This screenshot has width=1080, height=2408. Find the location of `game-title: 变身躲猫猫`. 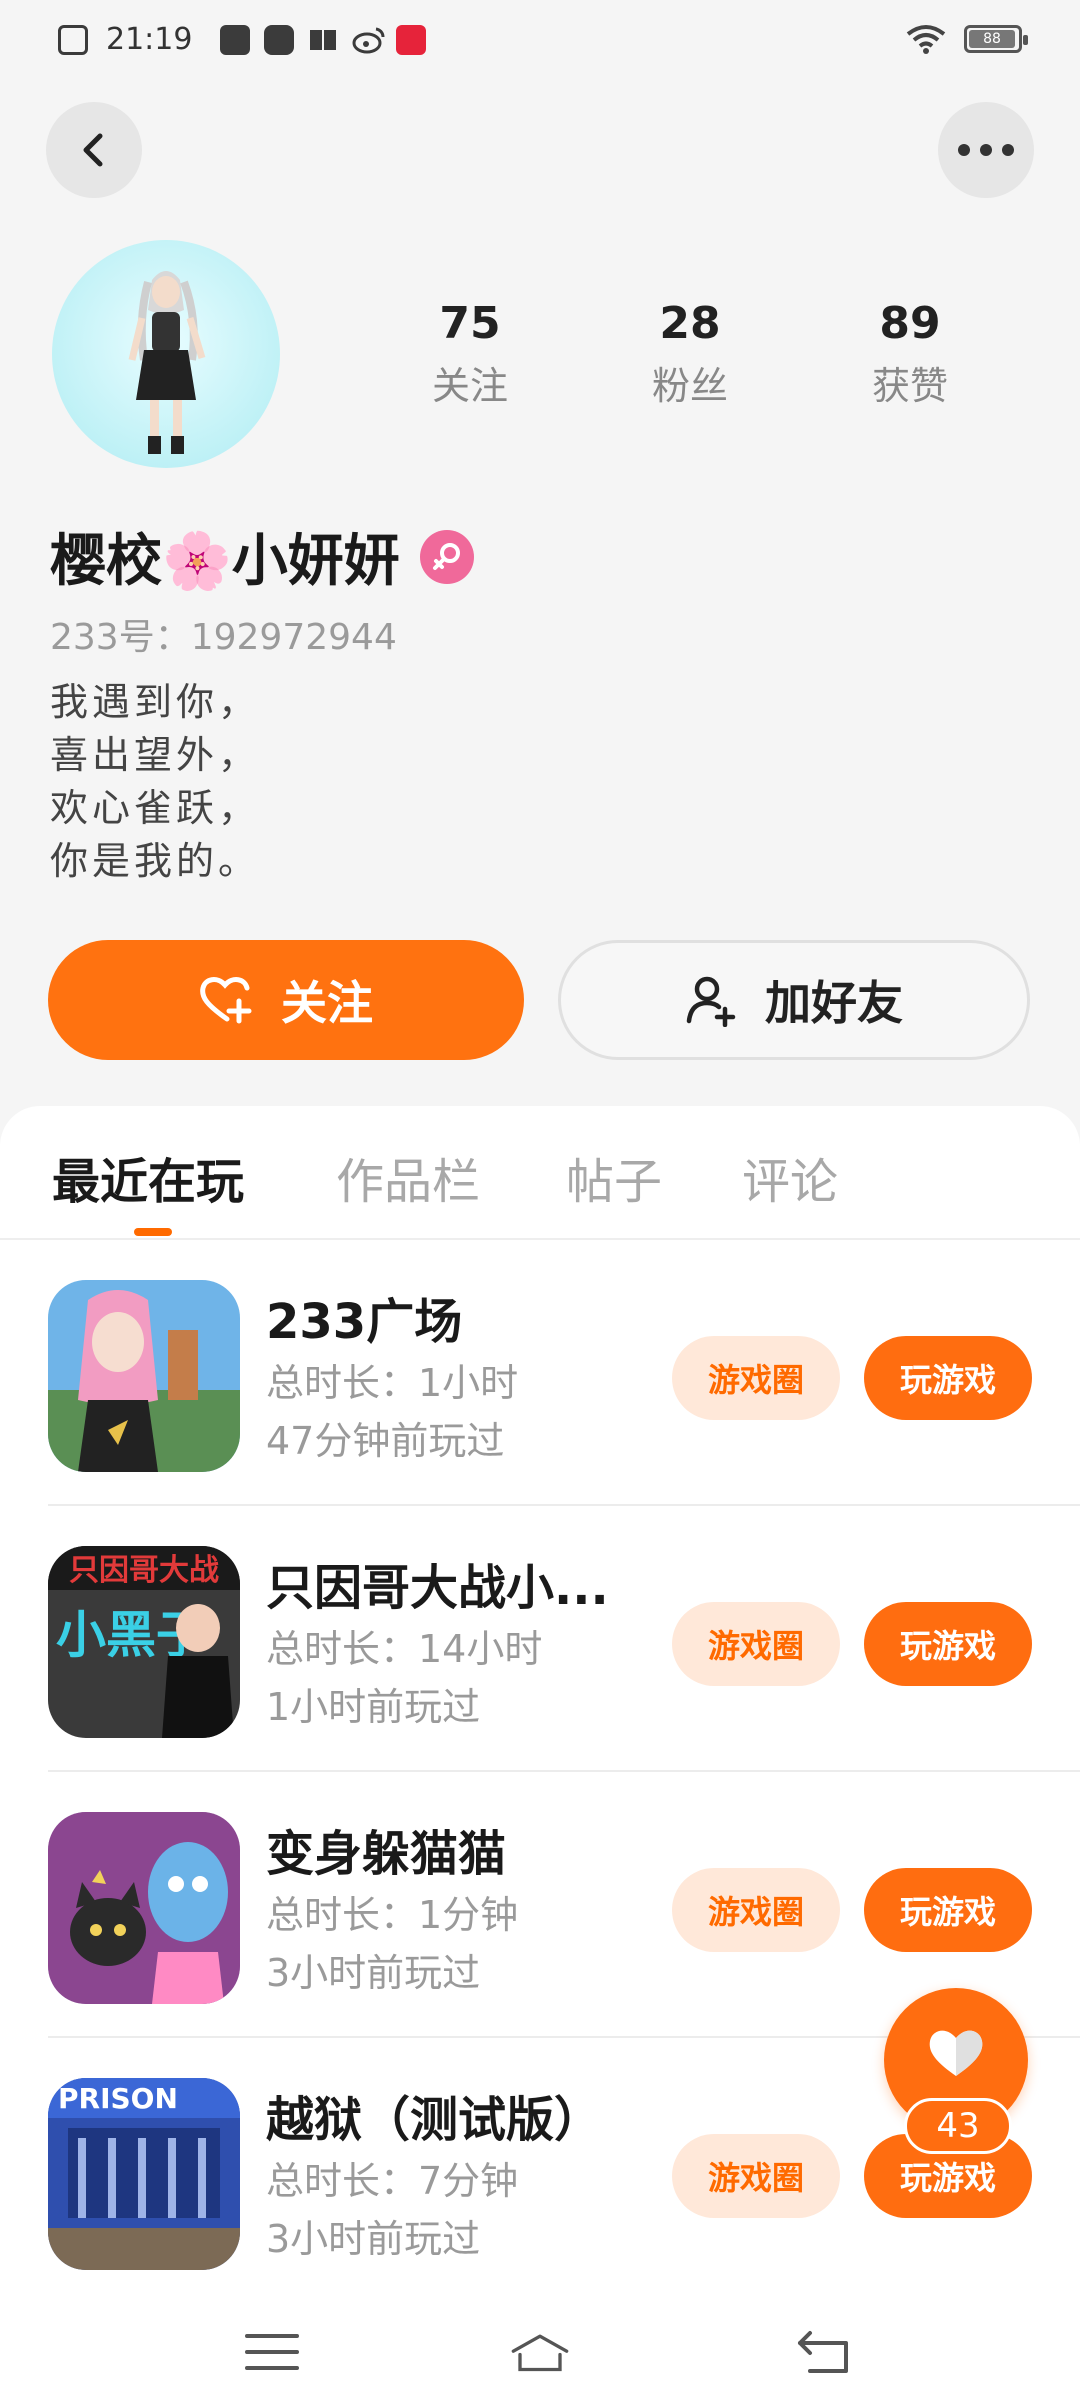

game-title: 变身躲猫猫 is located at coordinates (386, 1854).